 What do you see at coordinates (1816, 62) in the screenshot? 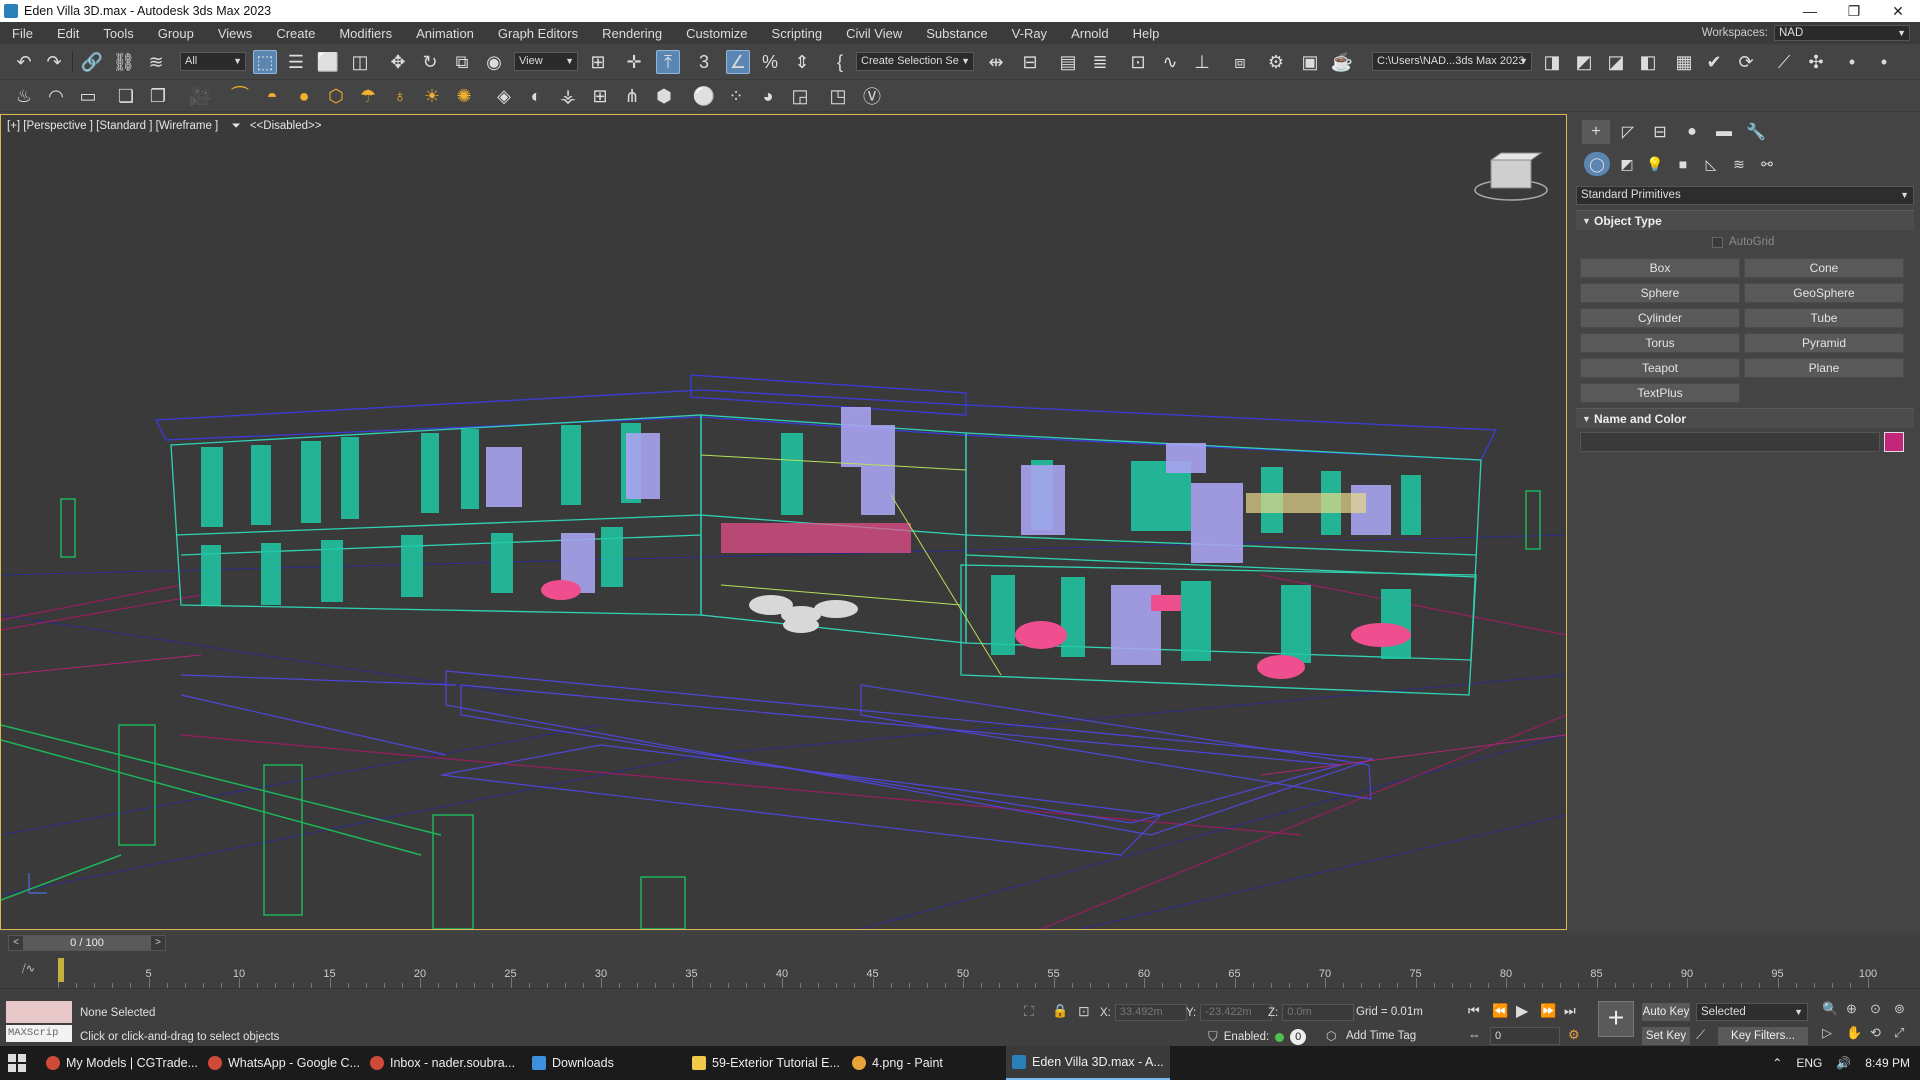
I see `cross-tool-icon: ✣` at bounding box center [1816, 62].